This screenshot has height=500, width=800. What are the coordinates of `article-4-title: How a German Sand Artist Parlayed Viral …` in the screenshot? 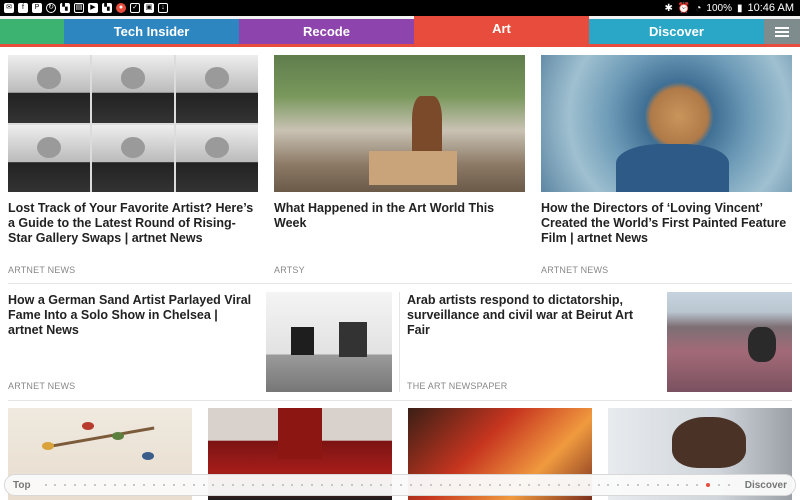 It's located at (130, 315).